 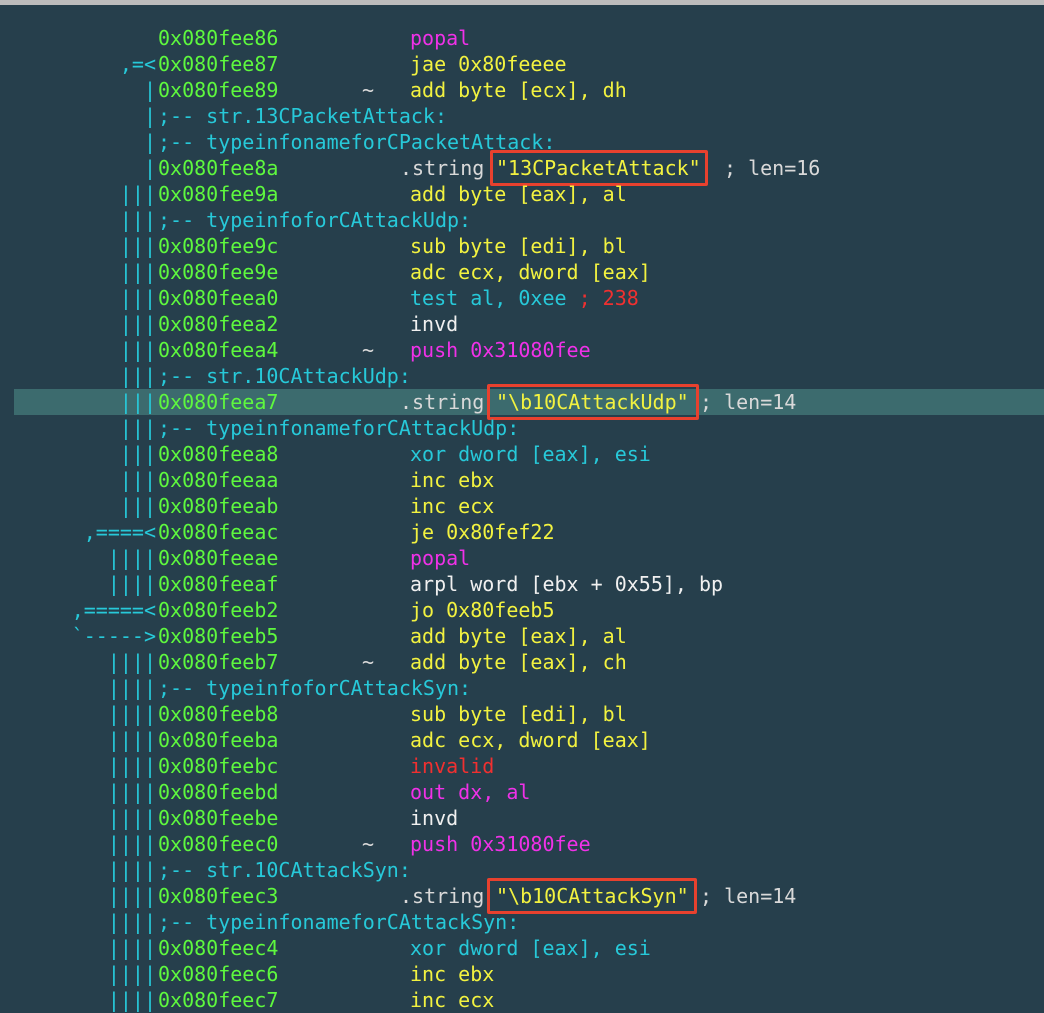 What do you see at coordinates (522, 324) in the screenshot?
I see `listing-row: ||| 0x080feea2 invd` at bounding box center [522, 324].